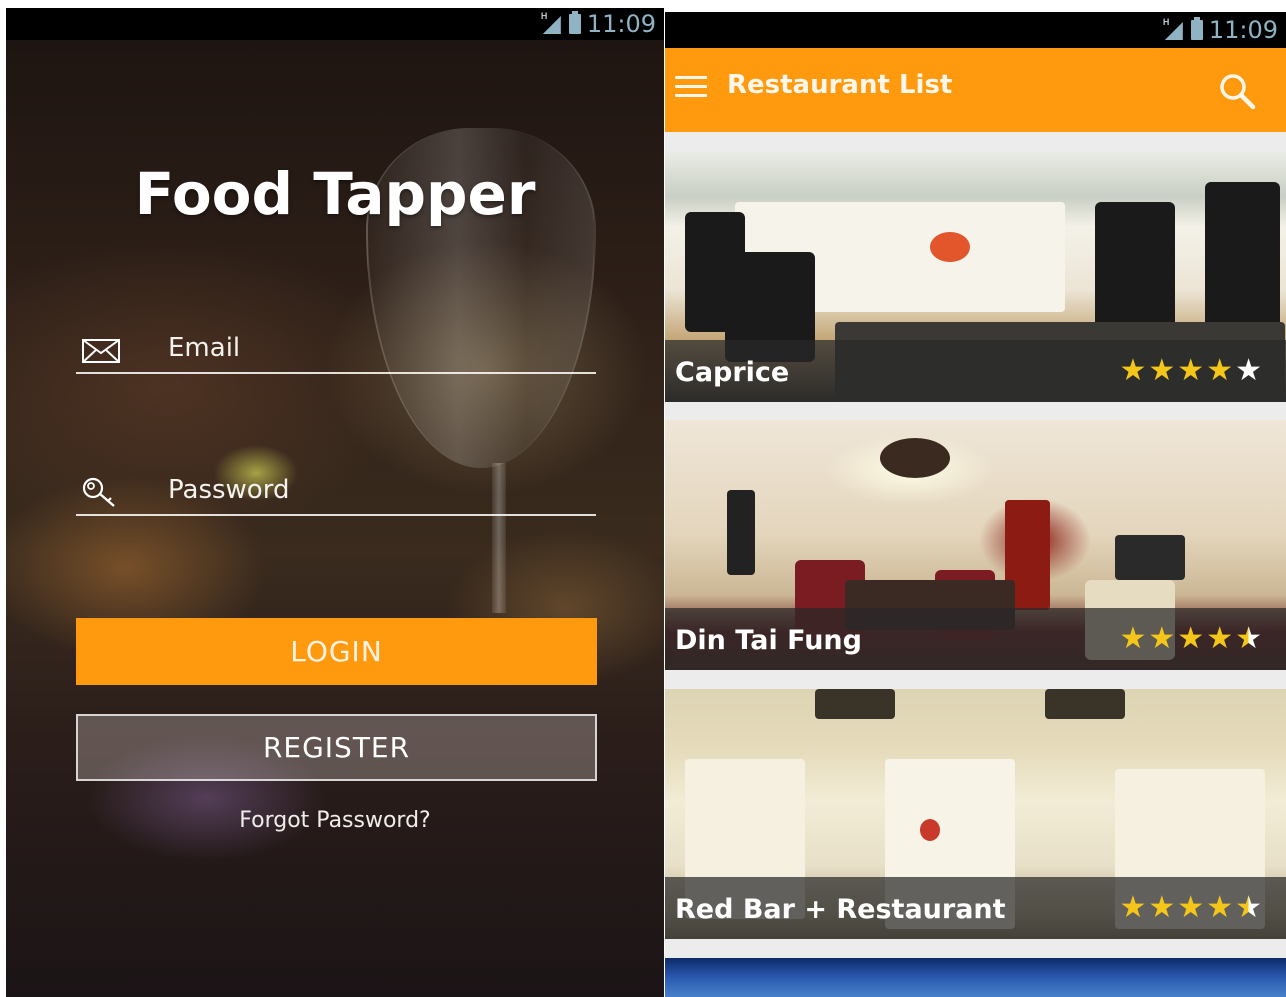  What do you see at coordinates (335, 194) in the screenshot?
I see `app-title: Food Tapper` at bounding box center [335, 194].